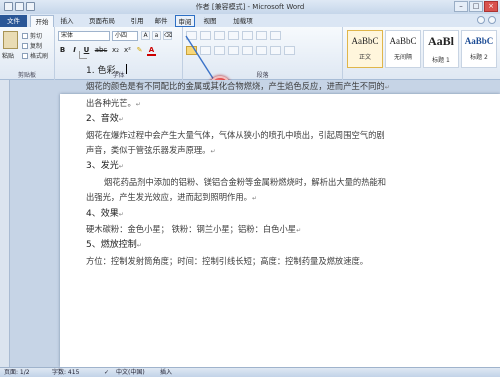 The height and width of the screenshot is (377, 500). I want to click on line-spacing-icon, so click(261, 50).